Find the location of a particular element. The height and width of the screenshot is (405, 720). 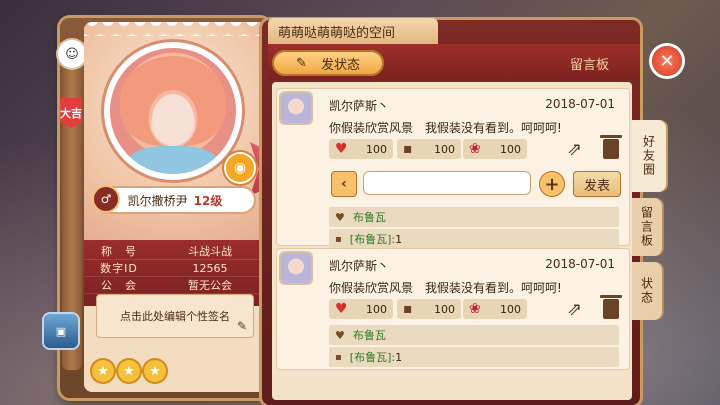

signature-placeholder: 点击此处编辑个性签名 is located at coordinates (175, 316).